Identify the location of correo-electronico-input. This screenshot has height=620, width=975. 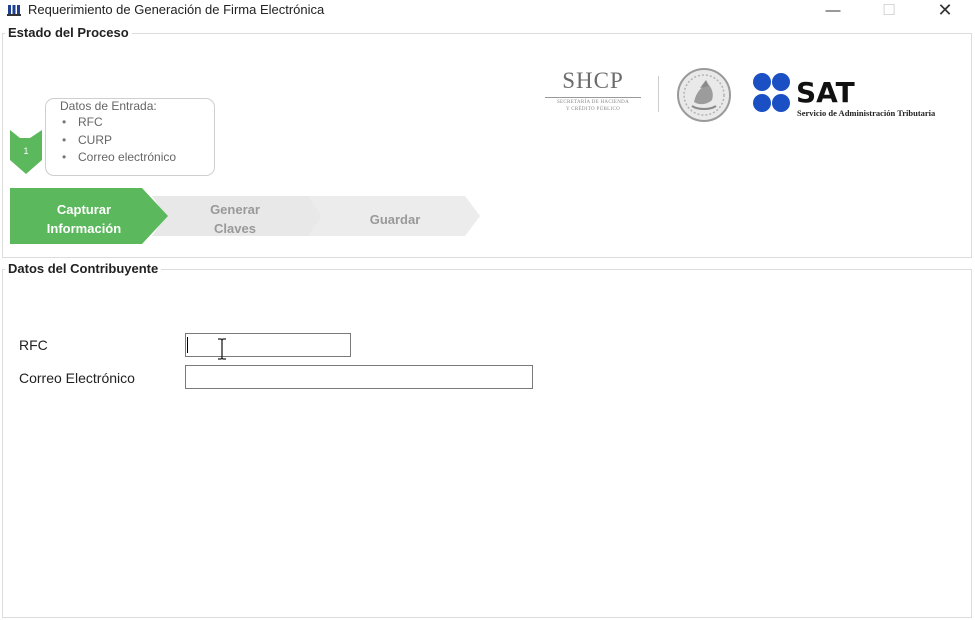
(359, 377).